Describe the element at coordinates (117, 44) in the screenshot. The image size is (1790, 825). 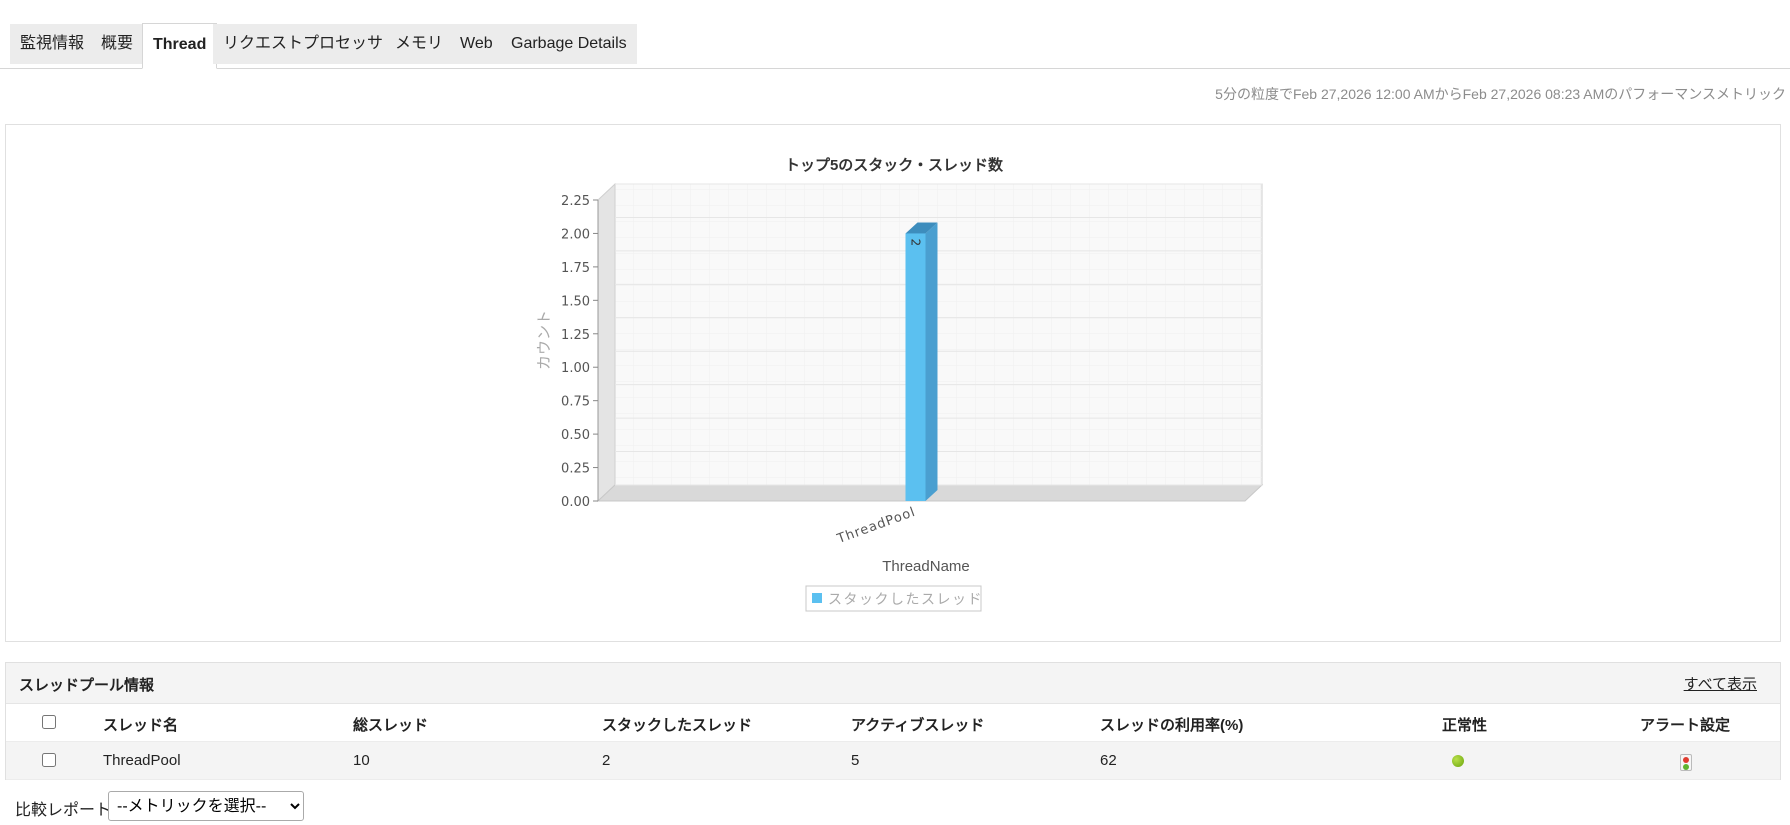
I see `tab-overview: 概要` at that location.